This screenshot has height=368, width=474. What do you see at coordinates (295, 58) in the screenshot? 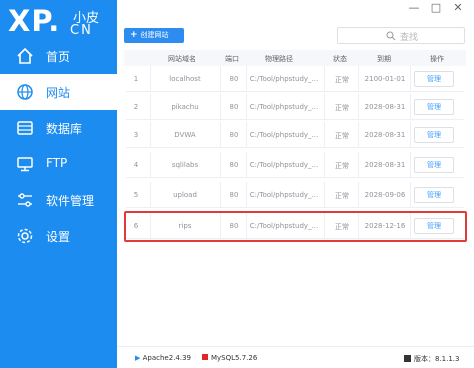
I see `table-header: 网站域名 端口 物理路径 状态 到期 操作` at bounding box center [295, 58].